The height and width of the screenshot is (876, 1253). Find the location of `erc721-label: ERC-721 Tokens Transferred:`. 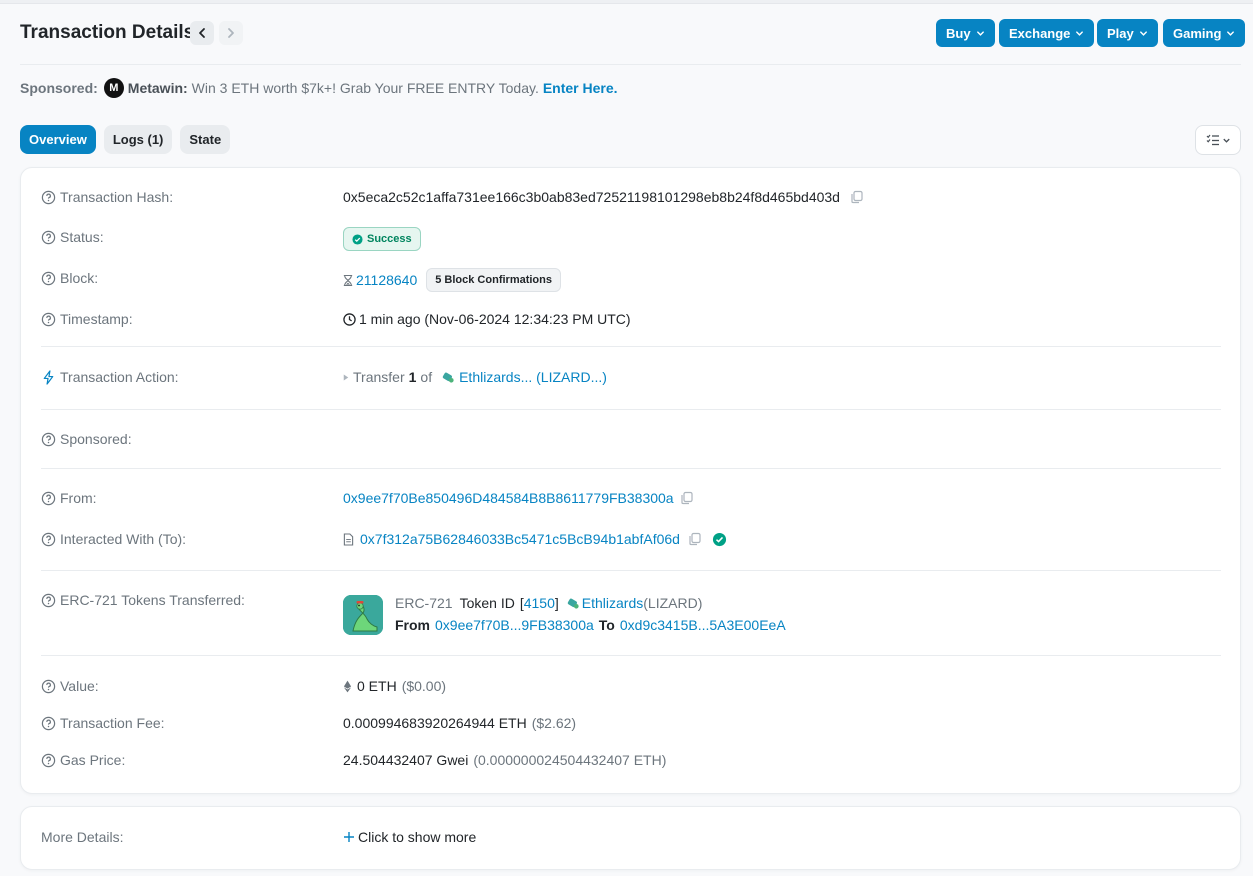

erc721-label: ERC-721 Tokens Transferred: is located at coordinates (152, 600).